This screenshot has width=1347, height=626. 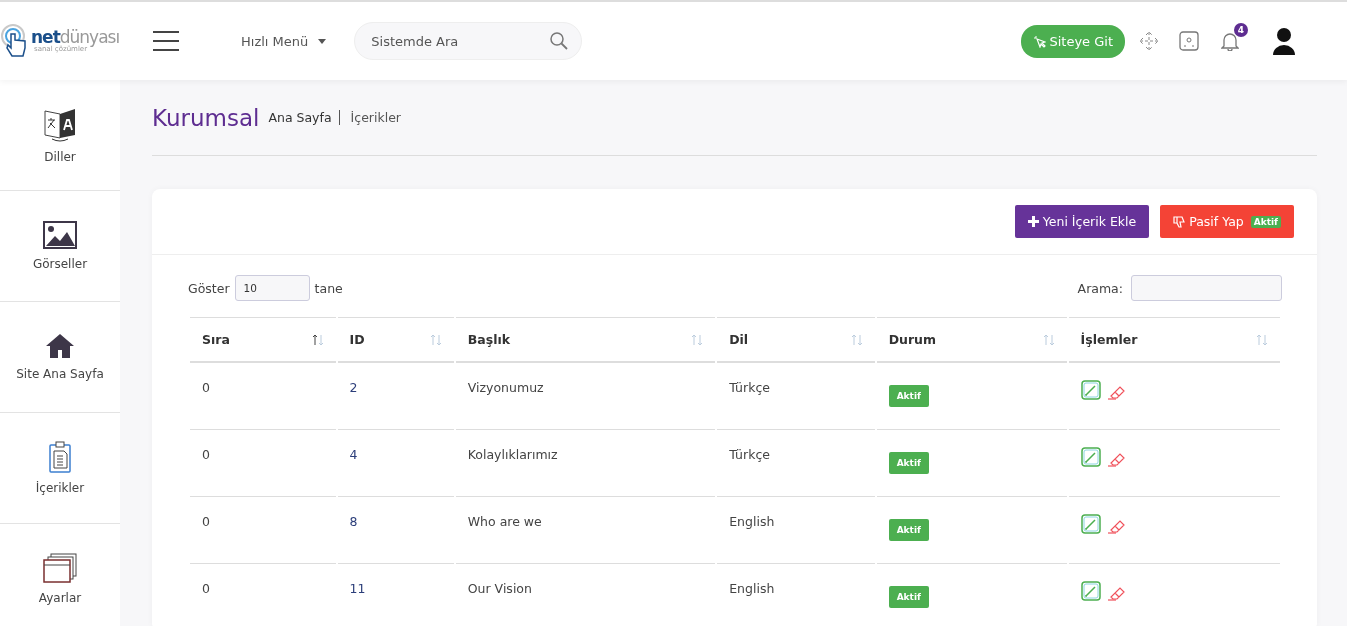 I want to click on plus-icon, so click(x=1033, y=221).